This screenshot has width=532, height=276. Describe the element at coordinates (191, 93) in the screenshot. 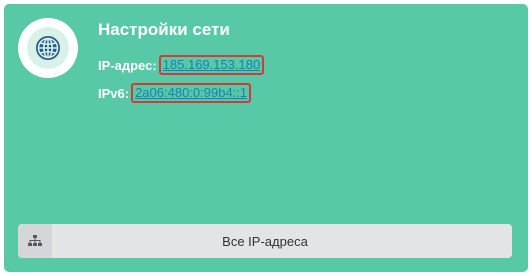

I see `ipv6-address-link: 2a06:480:0:99b4::1` at that location.